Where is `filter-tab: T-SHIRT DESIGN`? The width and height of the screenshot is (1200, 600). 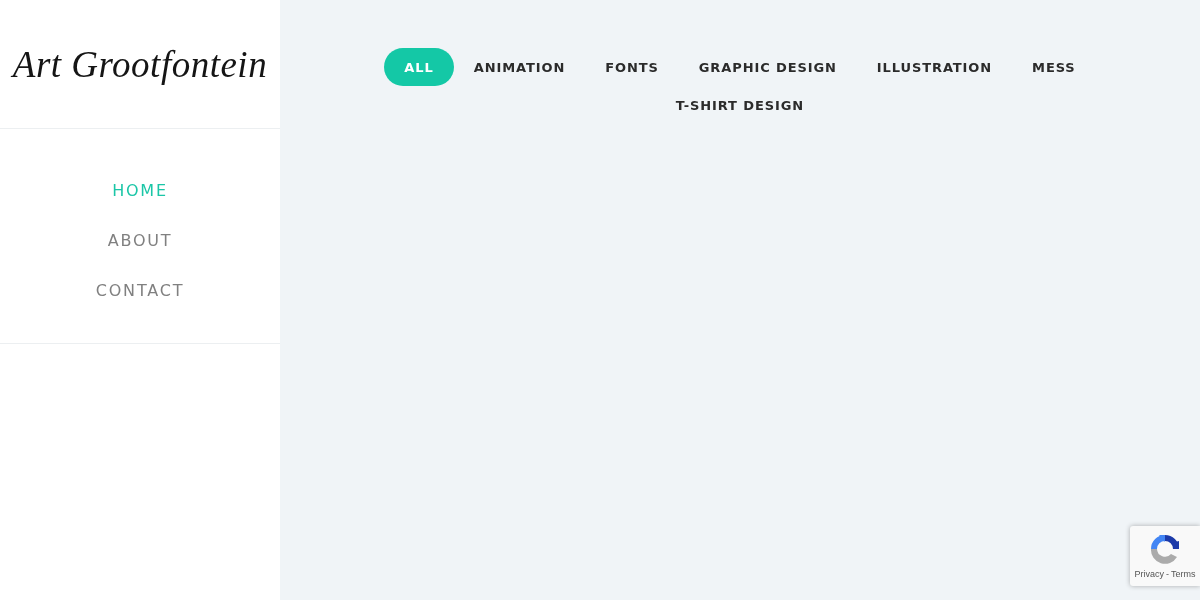 filter-tab: T-SHIRT DESIGN is located at coordinates (740, 105).